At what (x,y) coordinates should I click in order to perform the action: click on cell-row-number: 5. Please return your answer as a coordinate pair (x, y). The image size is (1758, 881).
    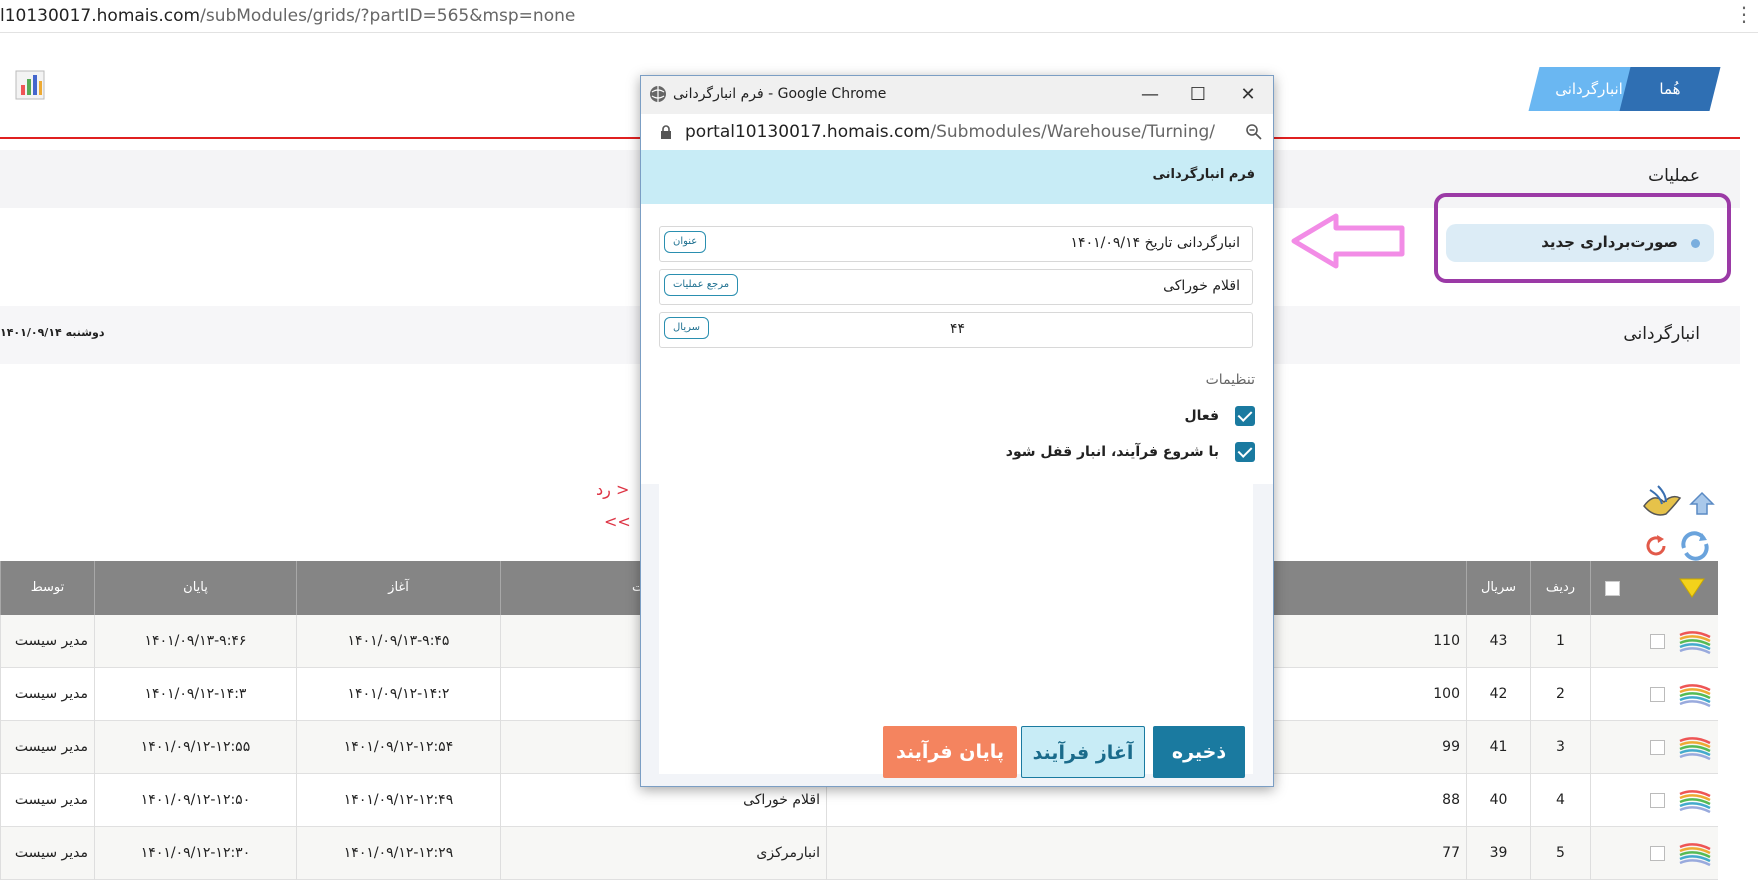
    Looking at the image, I should click on (1560, 853).